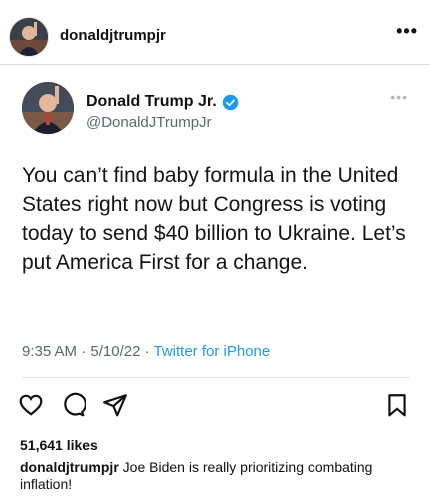 This screenshot has width=430, height=500. Describe the element at coordinates (151, 101) in the screenshot. I see `tweet-author-name-text: Donald Trump Jr.` at that location.